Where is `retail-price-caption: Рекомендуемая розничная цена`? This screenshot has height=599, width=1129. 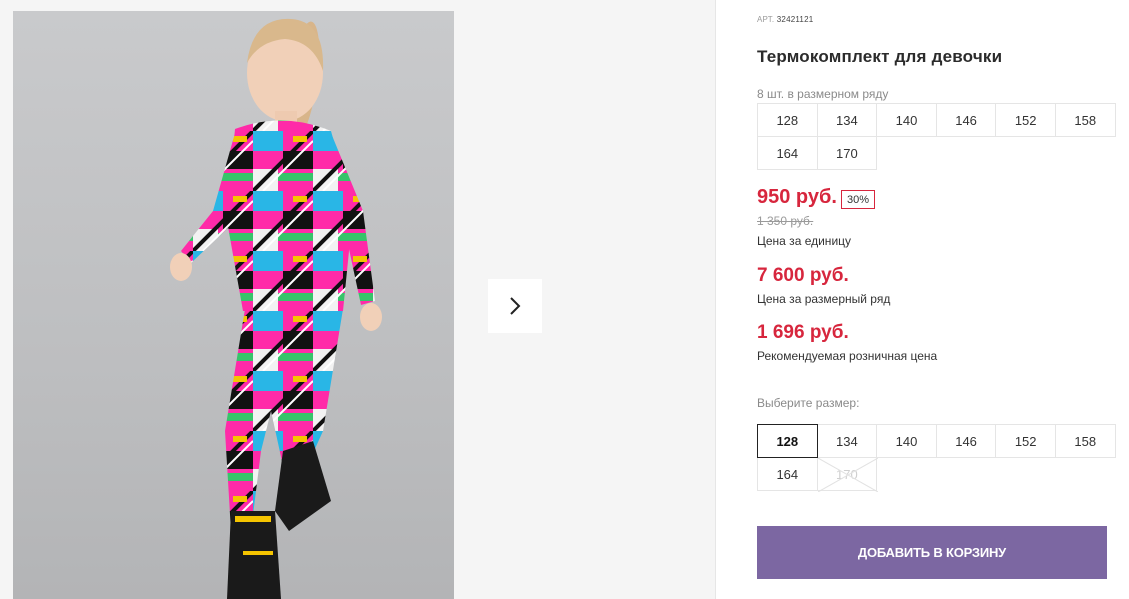
retail-price-caption: Рекомендуемая розничная цена is located at coordinates (847, 356).